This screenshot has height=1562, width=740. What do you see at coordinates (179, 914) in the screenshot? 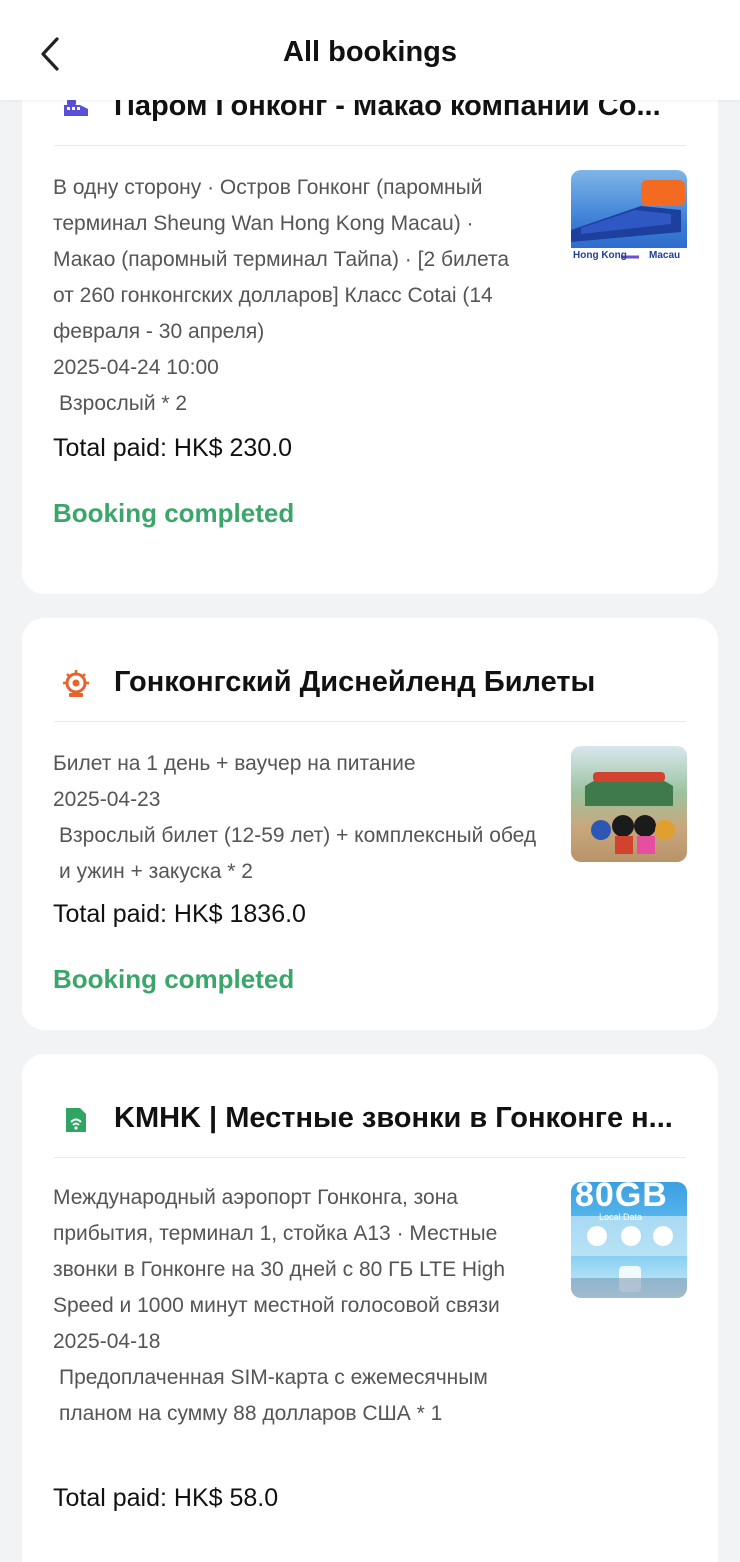
I see `total-paid: Total paid: HK$ 1836.0` at bounding box center [179, 914].